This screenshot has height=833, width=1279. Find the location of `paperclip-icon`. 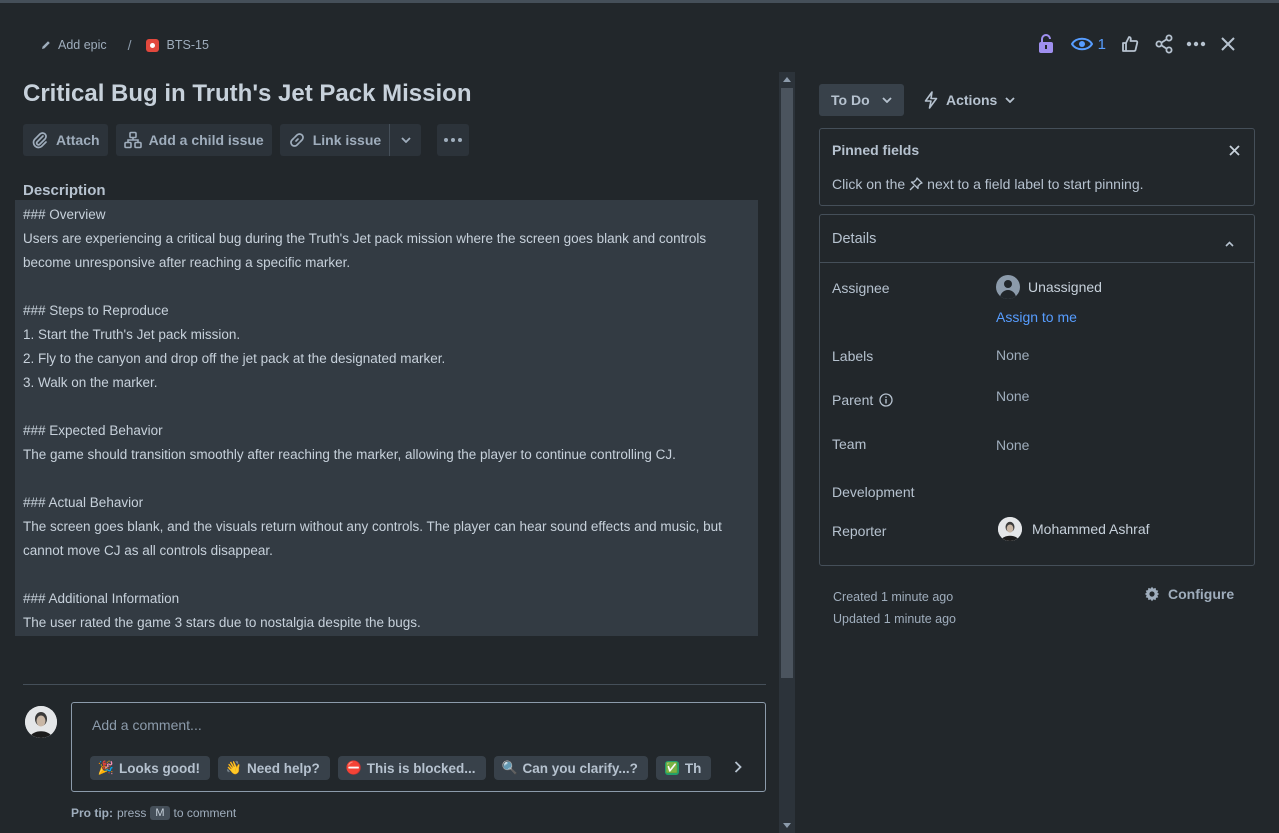

paperclip-icon is located at coordinates (39, 140).